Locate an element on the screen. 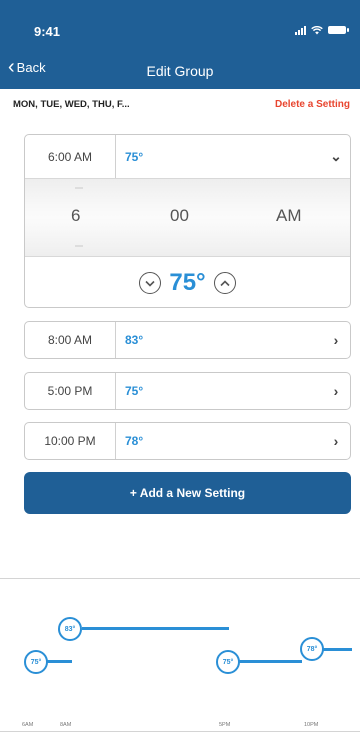  setting-row: 8:00 AM 83° › is located at coordinates (187, 340).